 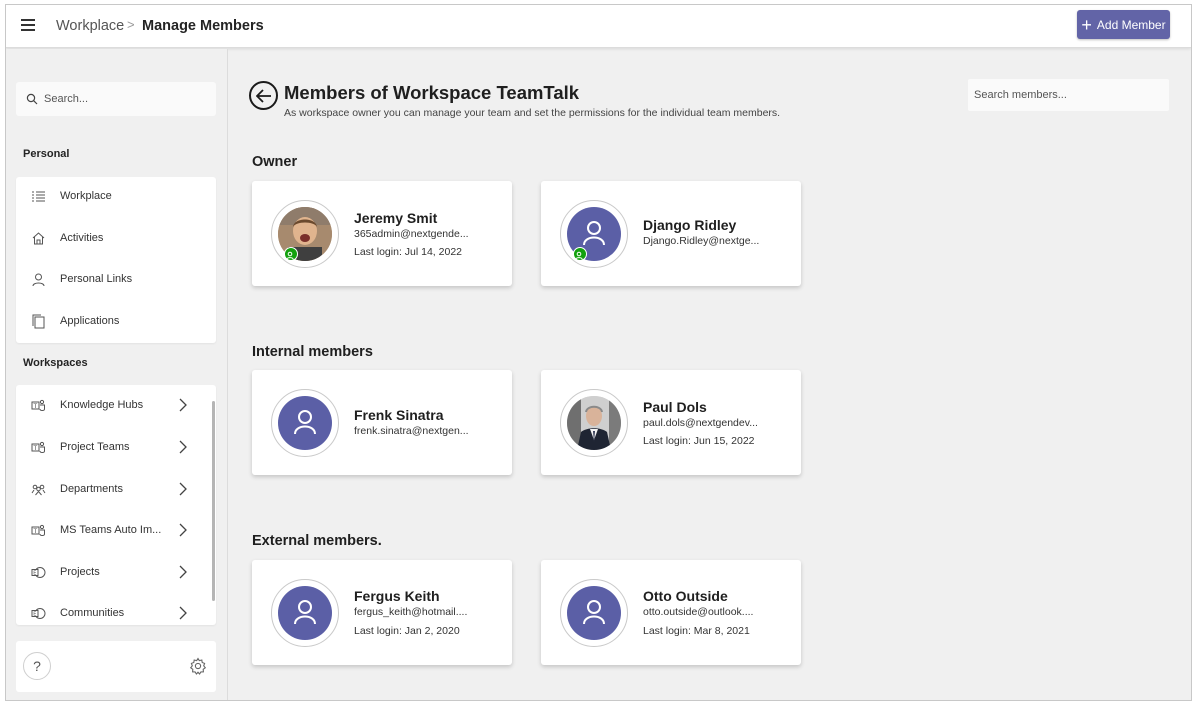 What do you see at coordinates (116, 405) in the screenshot?
I see `sidebar-item-knowledge-hubs: T Knowledge Hubs` at bounding box center [116, 405].